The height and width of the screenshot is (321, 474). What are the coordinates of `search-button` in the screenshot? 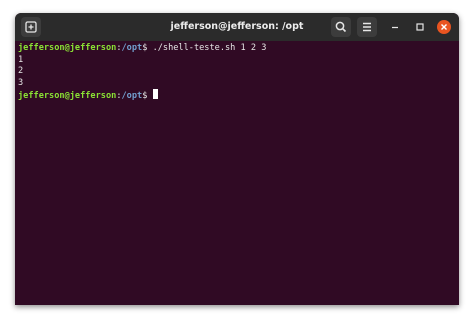 It's located at (341, 27).